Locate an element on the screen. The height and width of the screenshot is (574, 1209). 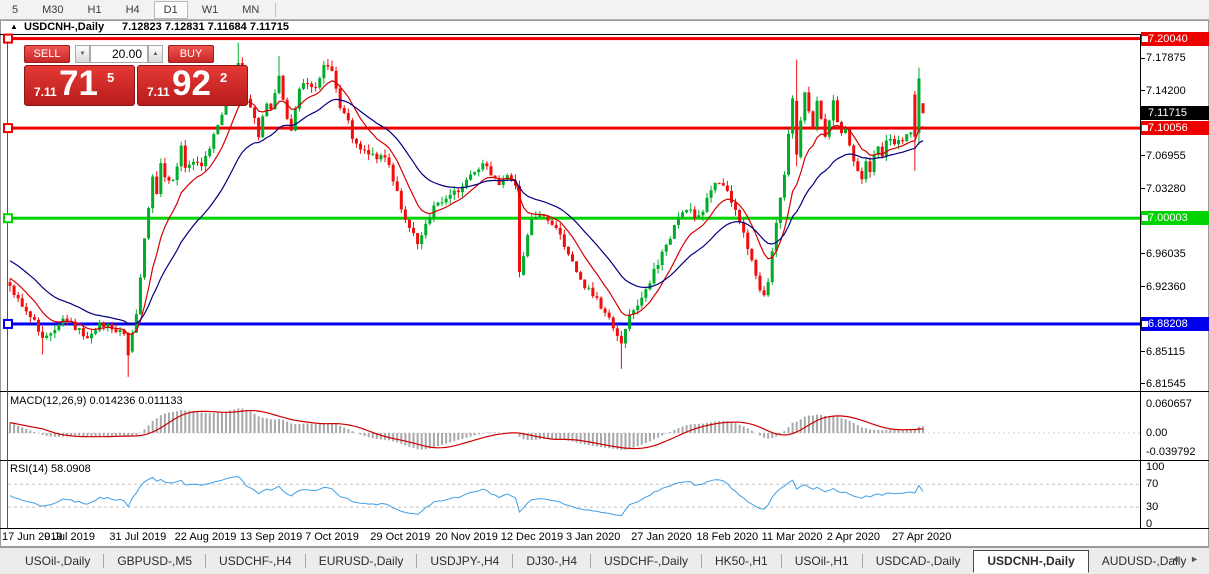
date-axis-label: 13 Sep 2019 is located at coordinates (271, 537).